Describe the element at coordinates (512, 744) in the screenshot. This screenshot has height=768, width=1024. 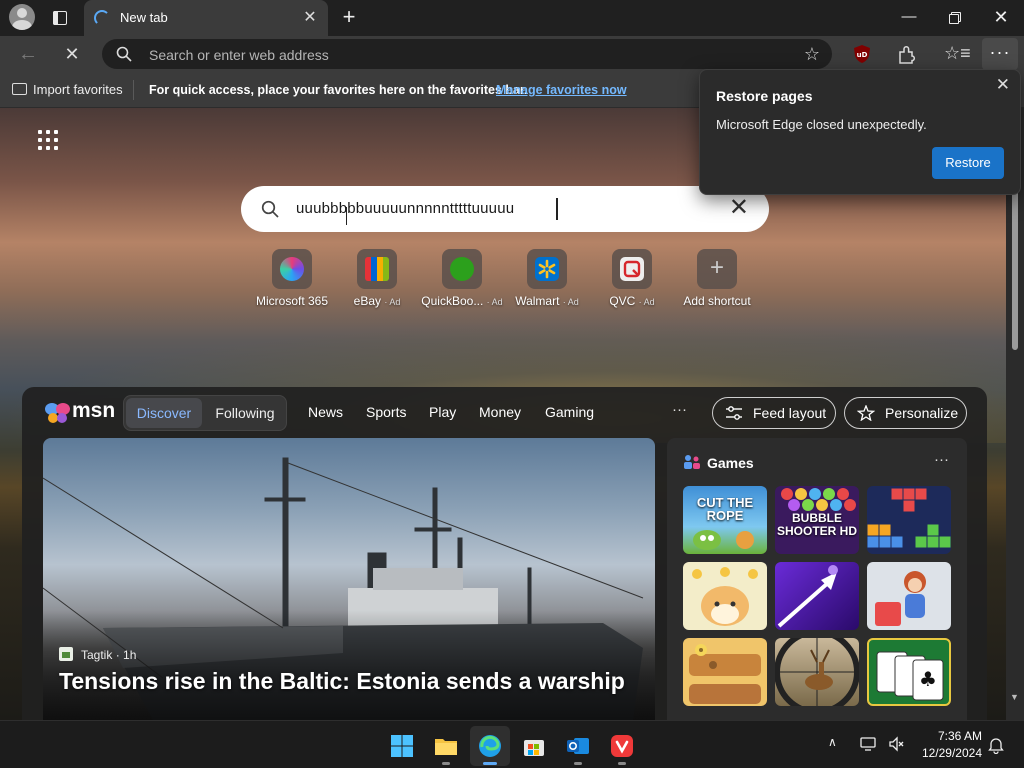
I see `windows-taskbar: ∧ 7:36 AM 12/29/2024` at that location.